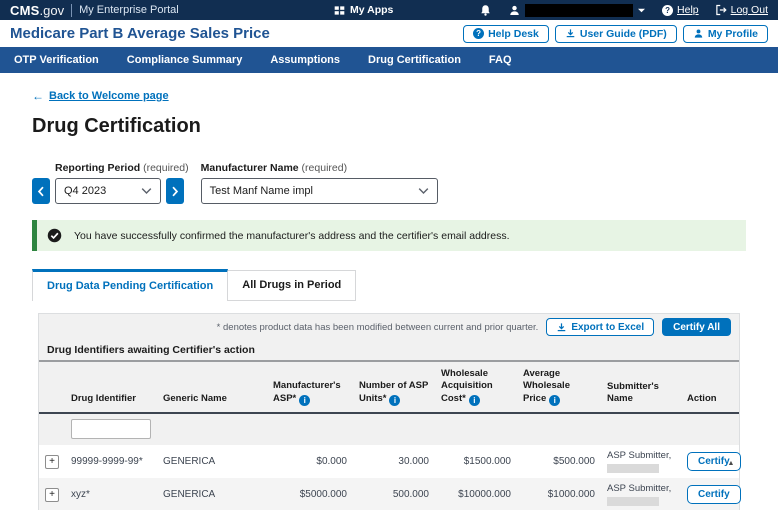 The height and width of the screenshot is (510, 778). What do you see at coordinates (476, 494) in the screenshot?
I see `cell-wholesale-acquisition-cost: $10000.000` at bounding box center [476, 494].